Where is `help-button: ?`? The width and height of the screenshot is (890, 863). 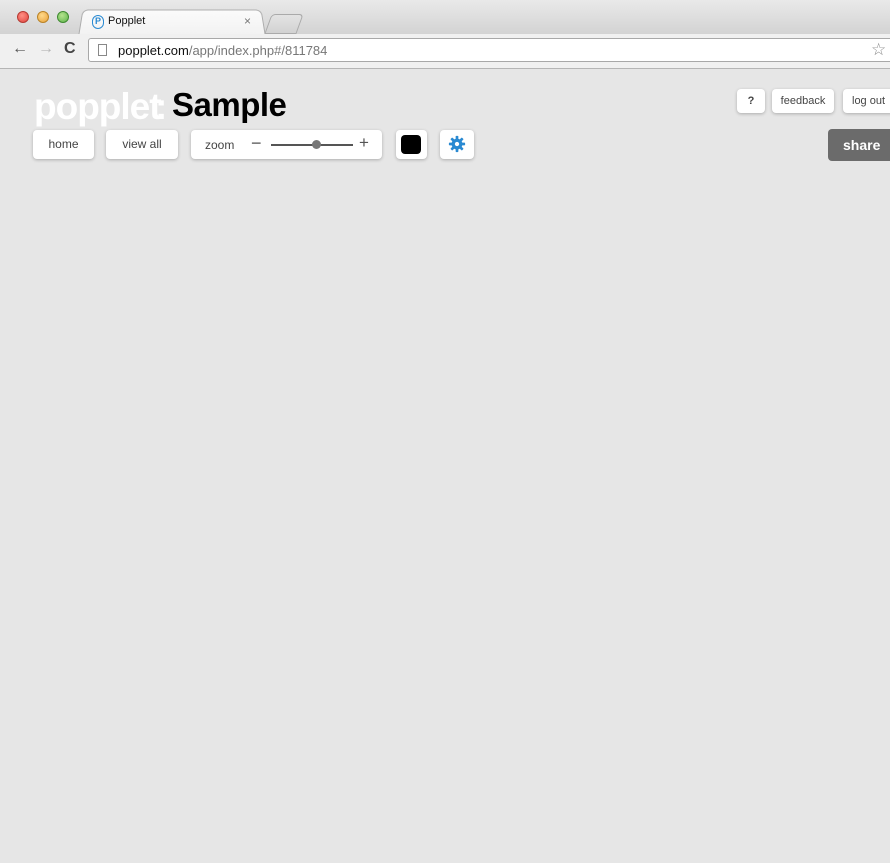 help-button: ? is located at coordinates (751, 101).